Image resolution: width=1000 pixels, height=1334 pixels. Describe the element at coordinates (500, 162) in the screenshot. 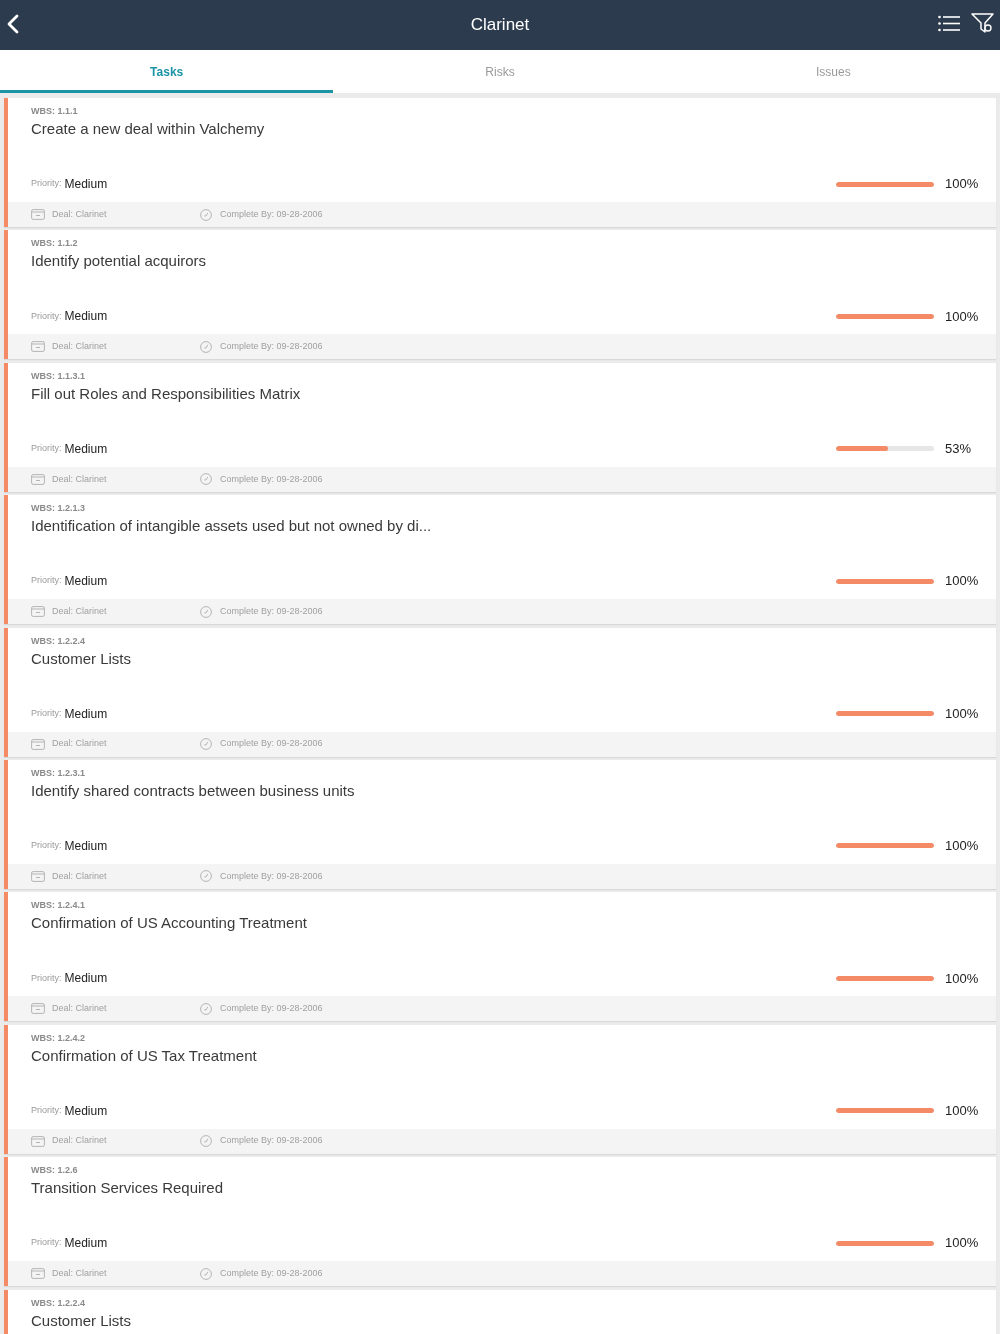

I see `task-card: WBS: 1.1.1 Create a new deal within Valchemy Priority: Medium 100% Deal: Clarinet Complete By: 09-28-2006` at that location.